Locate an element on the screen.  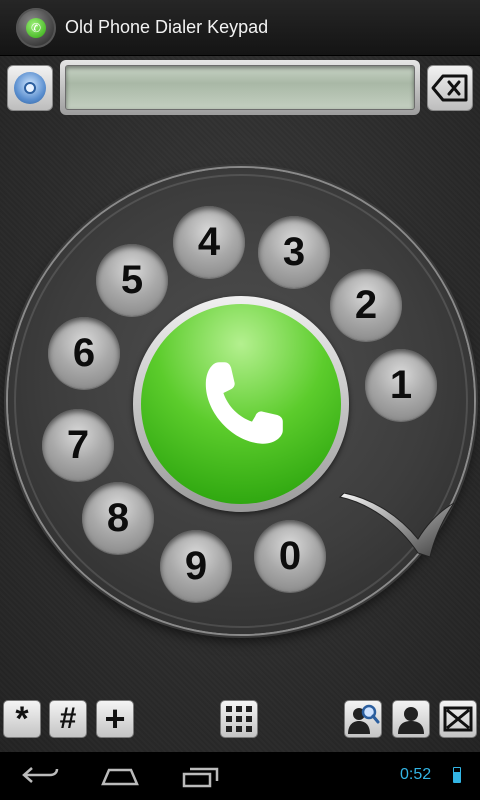
title-bar: ✆ Old Phone Dialer Keypad is located at coordinates (240, 28).